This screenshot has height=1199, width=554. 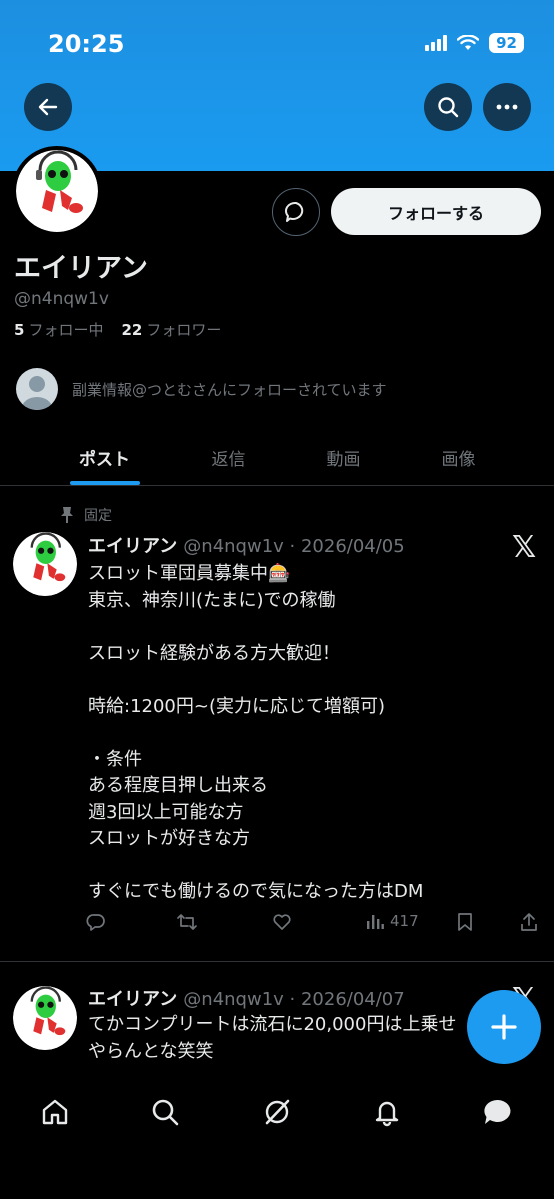 I want to click on display-name: エイリアン, so click(x=81, y=268).